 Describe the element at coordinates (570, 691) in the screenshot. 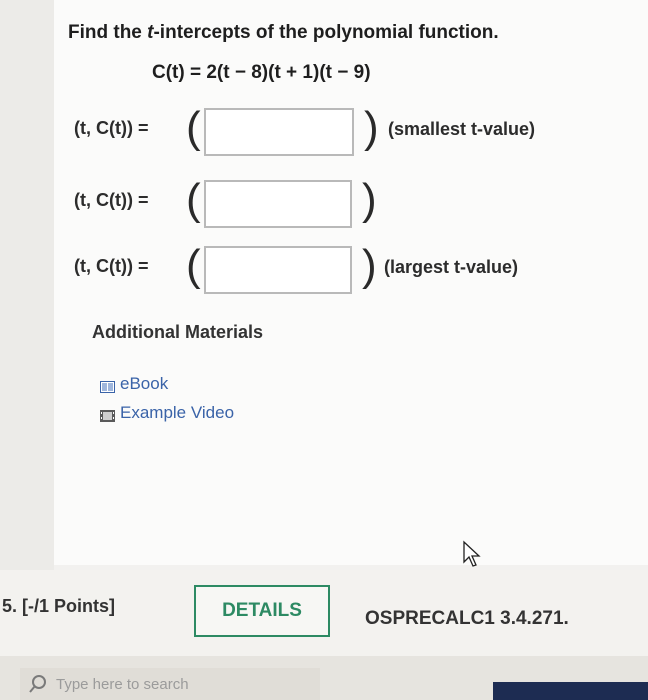

I see `taskbar-corner` at that location.